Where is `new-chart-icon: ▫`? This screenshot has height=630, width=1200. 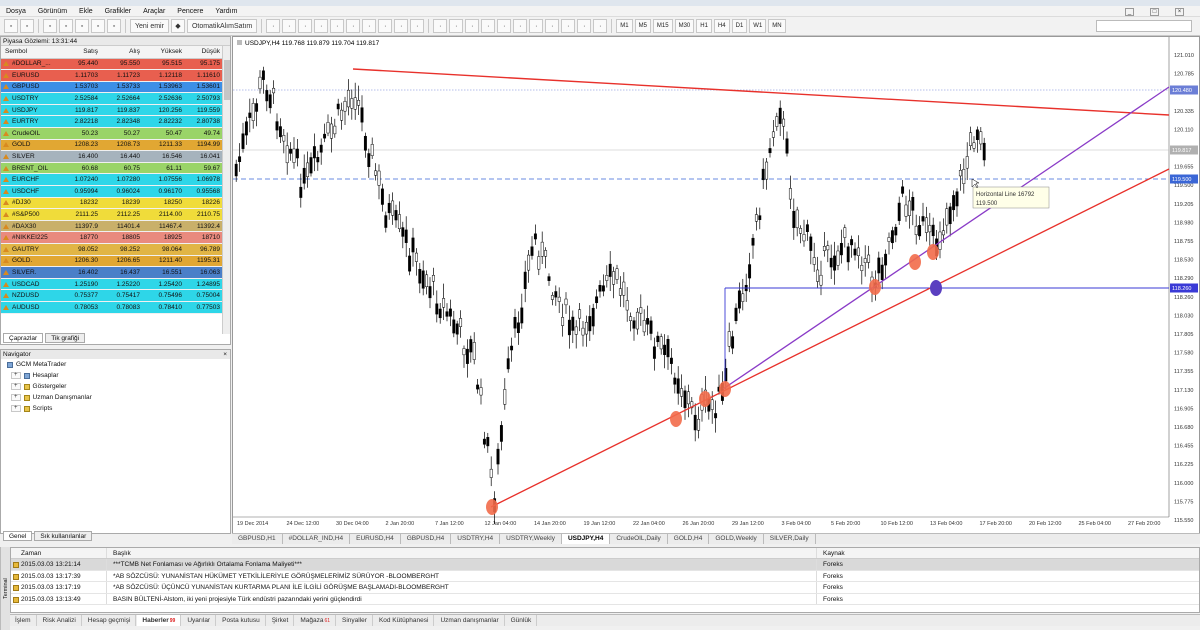
new-chart-icon: ▫ is located at coordinates (11, 26).